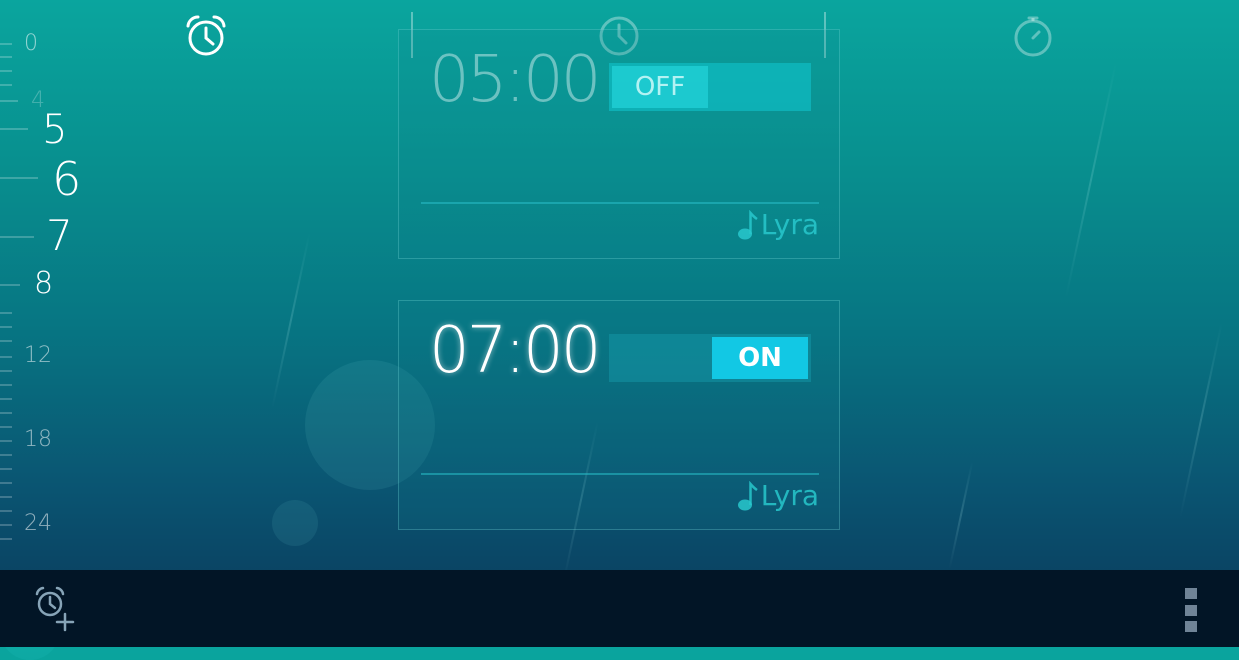 Image resolution: width=1239 pixels, height=660 pixels. What do you see at coordinates (619, 415) in the screenshot?
I see `alarm-card: 07:00 ON Lyra` at bounding box center [619, 415].